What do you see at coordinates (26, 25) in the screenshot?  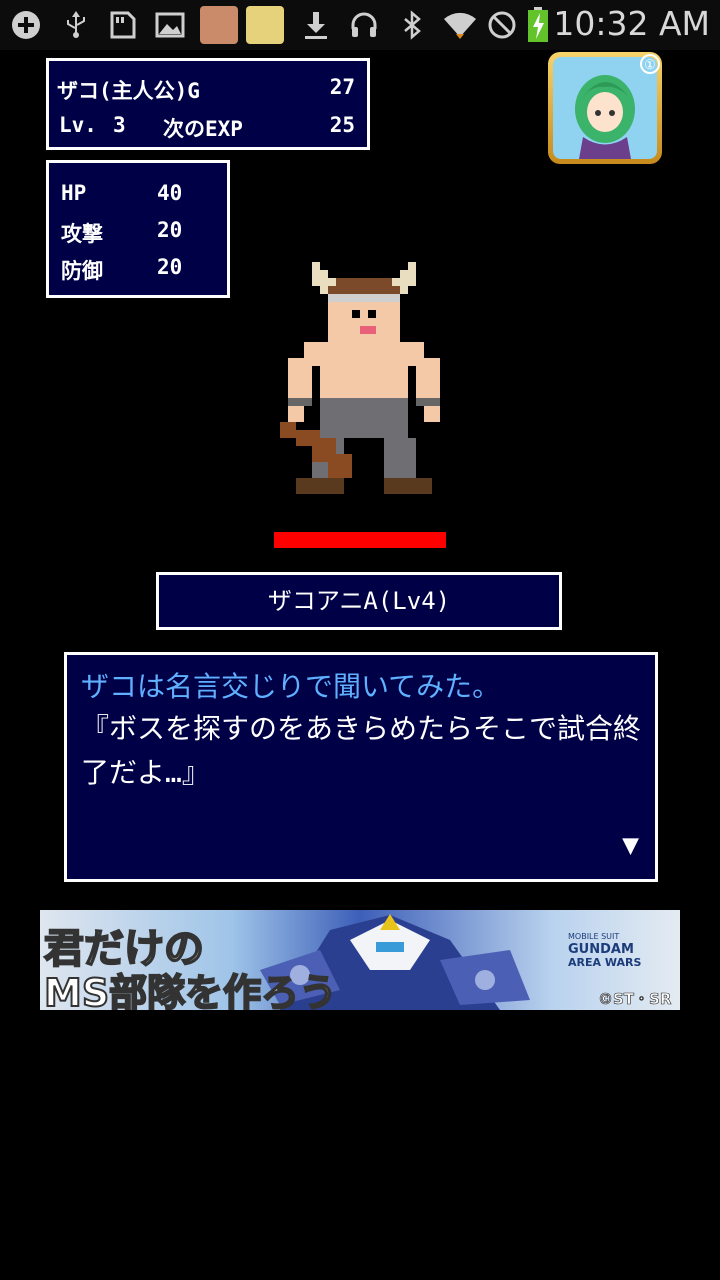 I see `add-icon` at bounding box center [26, 25].